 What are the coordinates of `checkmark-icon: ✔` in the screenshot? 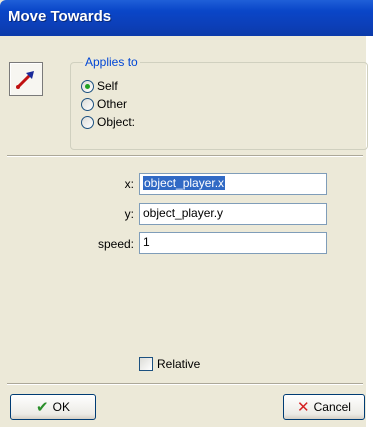 It's located at (42, 407).